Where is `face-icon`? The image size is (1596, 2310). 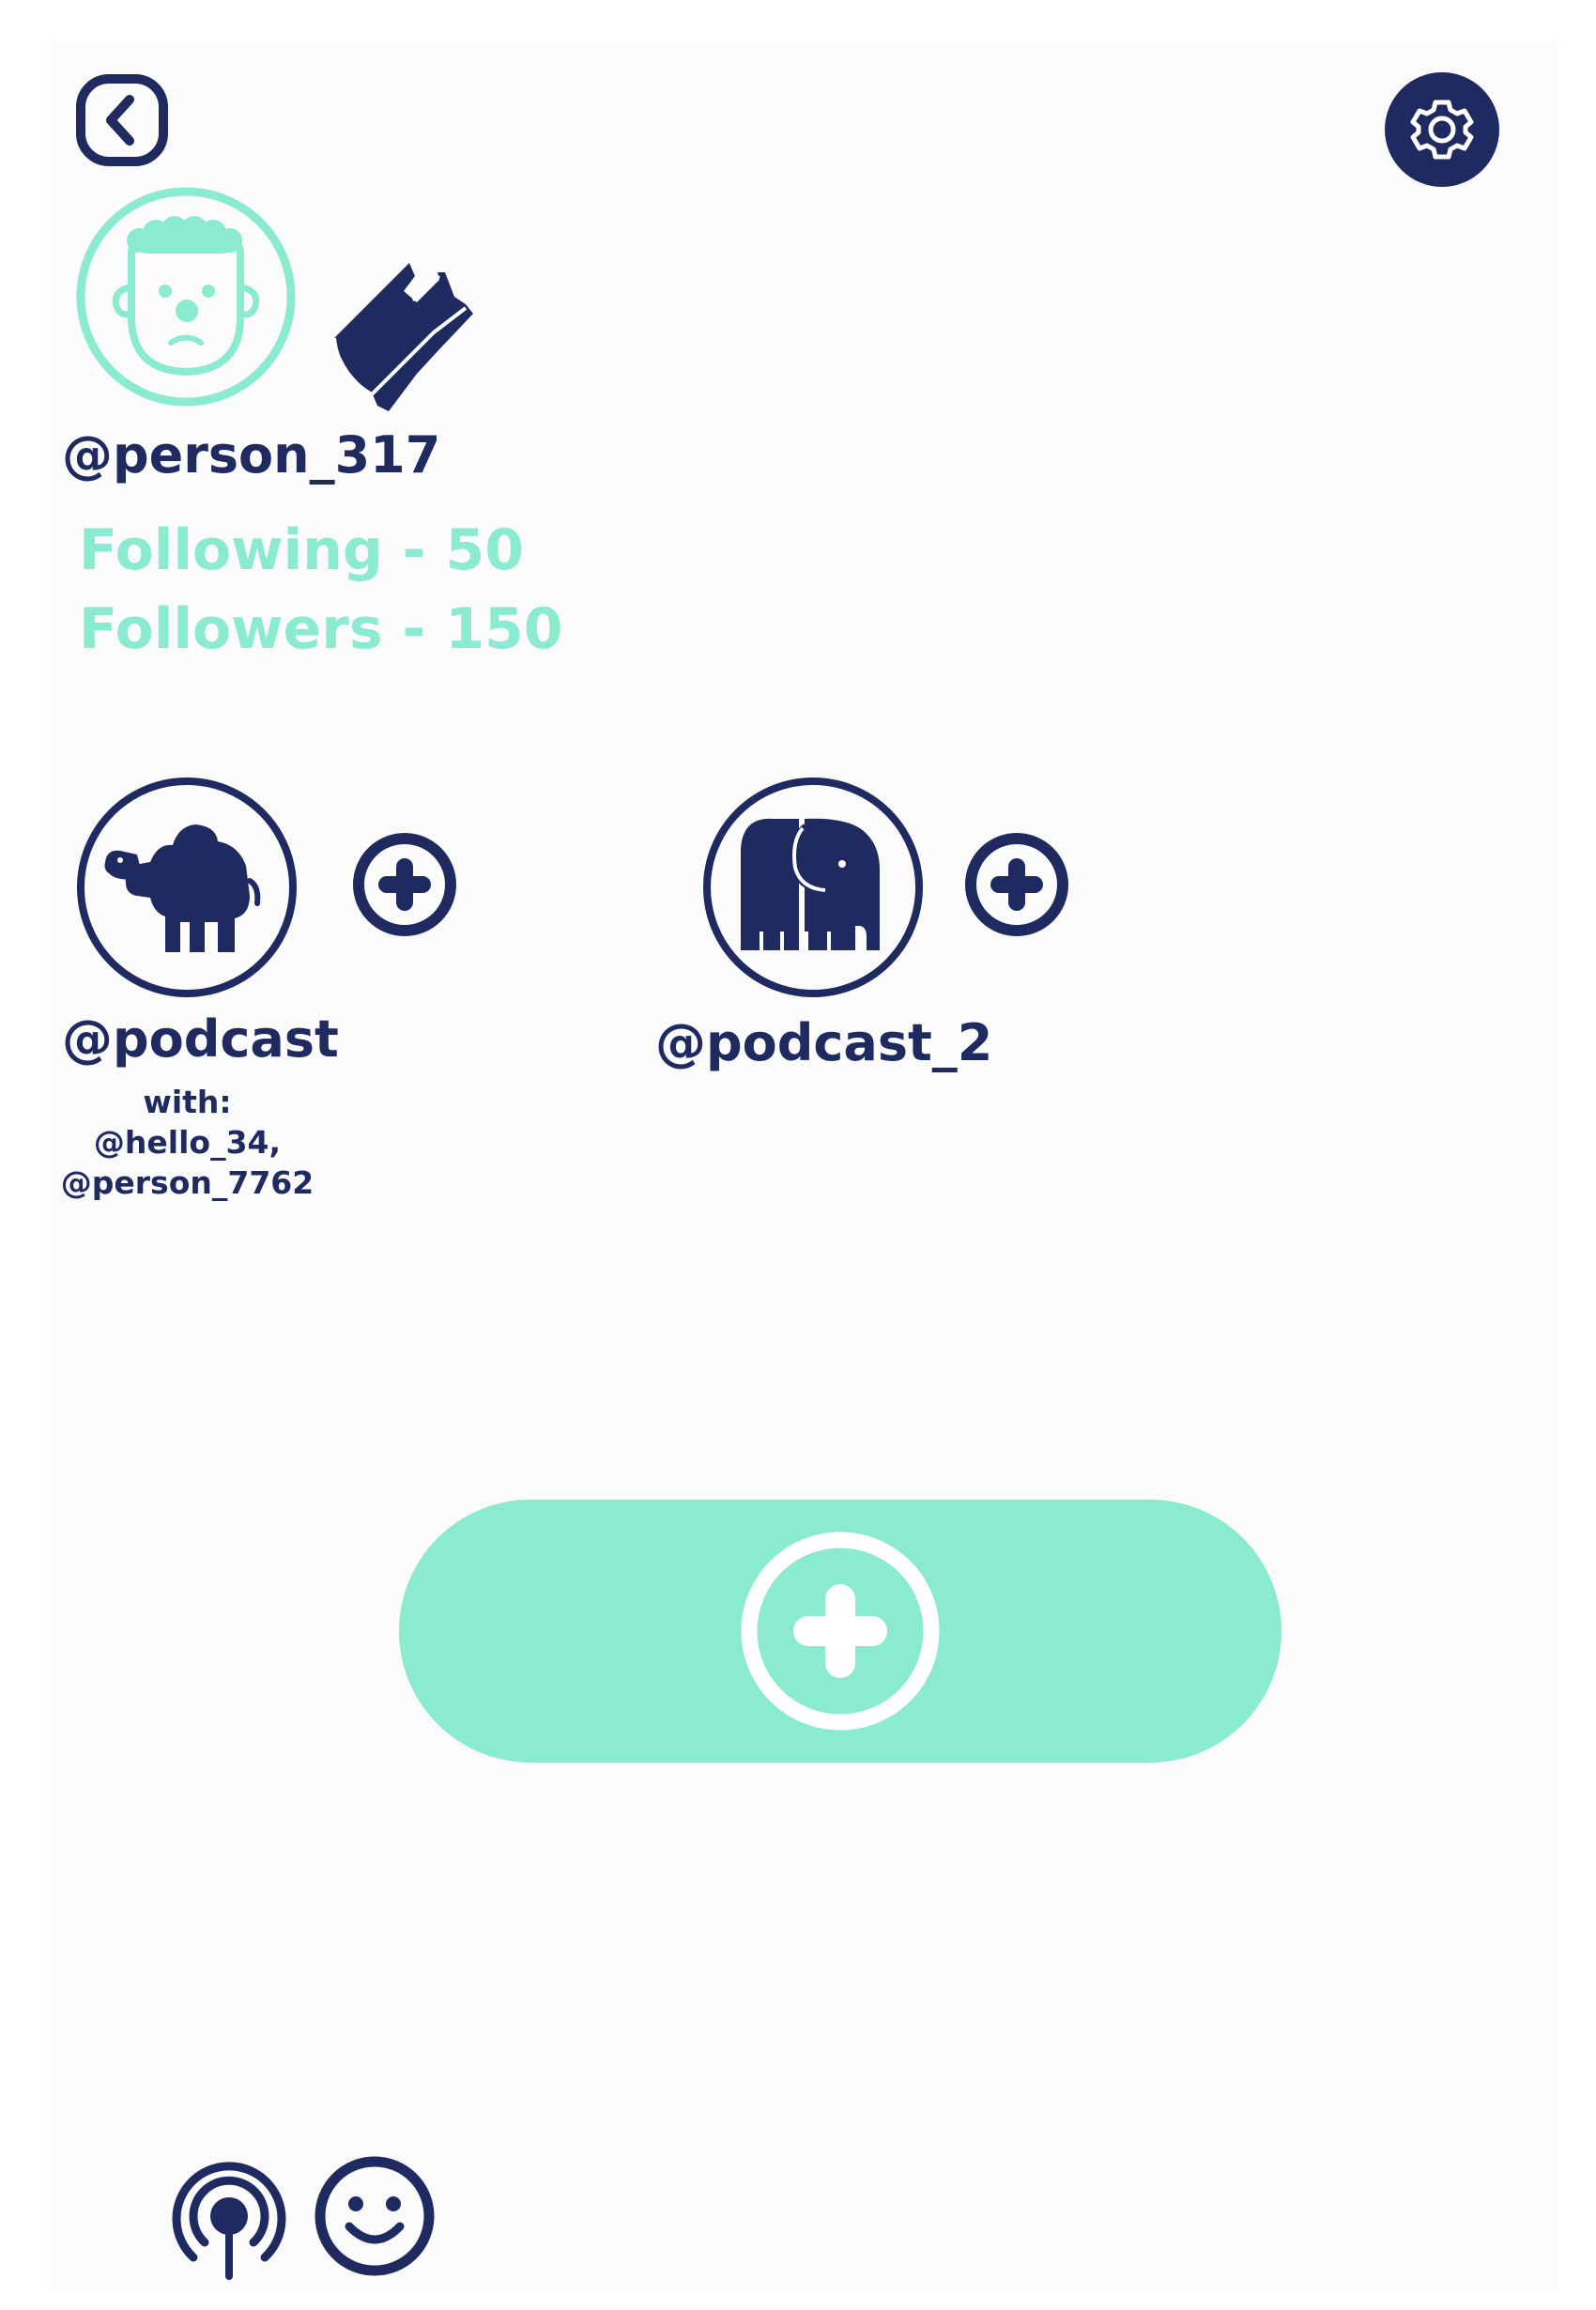
face-icon is located at coordinates (186, 297).